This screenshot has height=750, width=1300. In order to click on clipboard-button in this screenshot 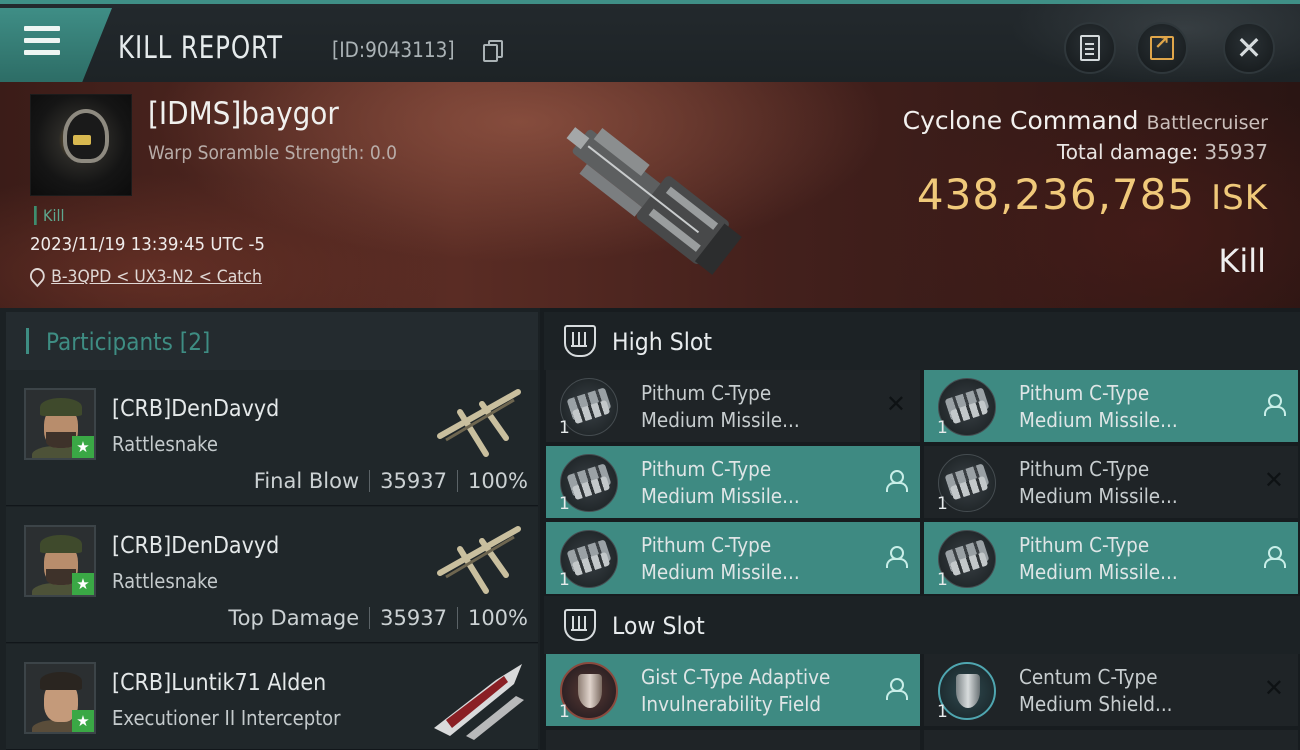, I will do `click(1090, 48)`.